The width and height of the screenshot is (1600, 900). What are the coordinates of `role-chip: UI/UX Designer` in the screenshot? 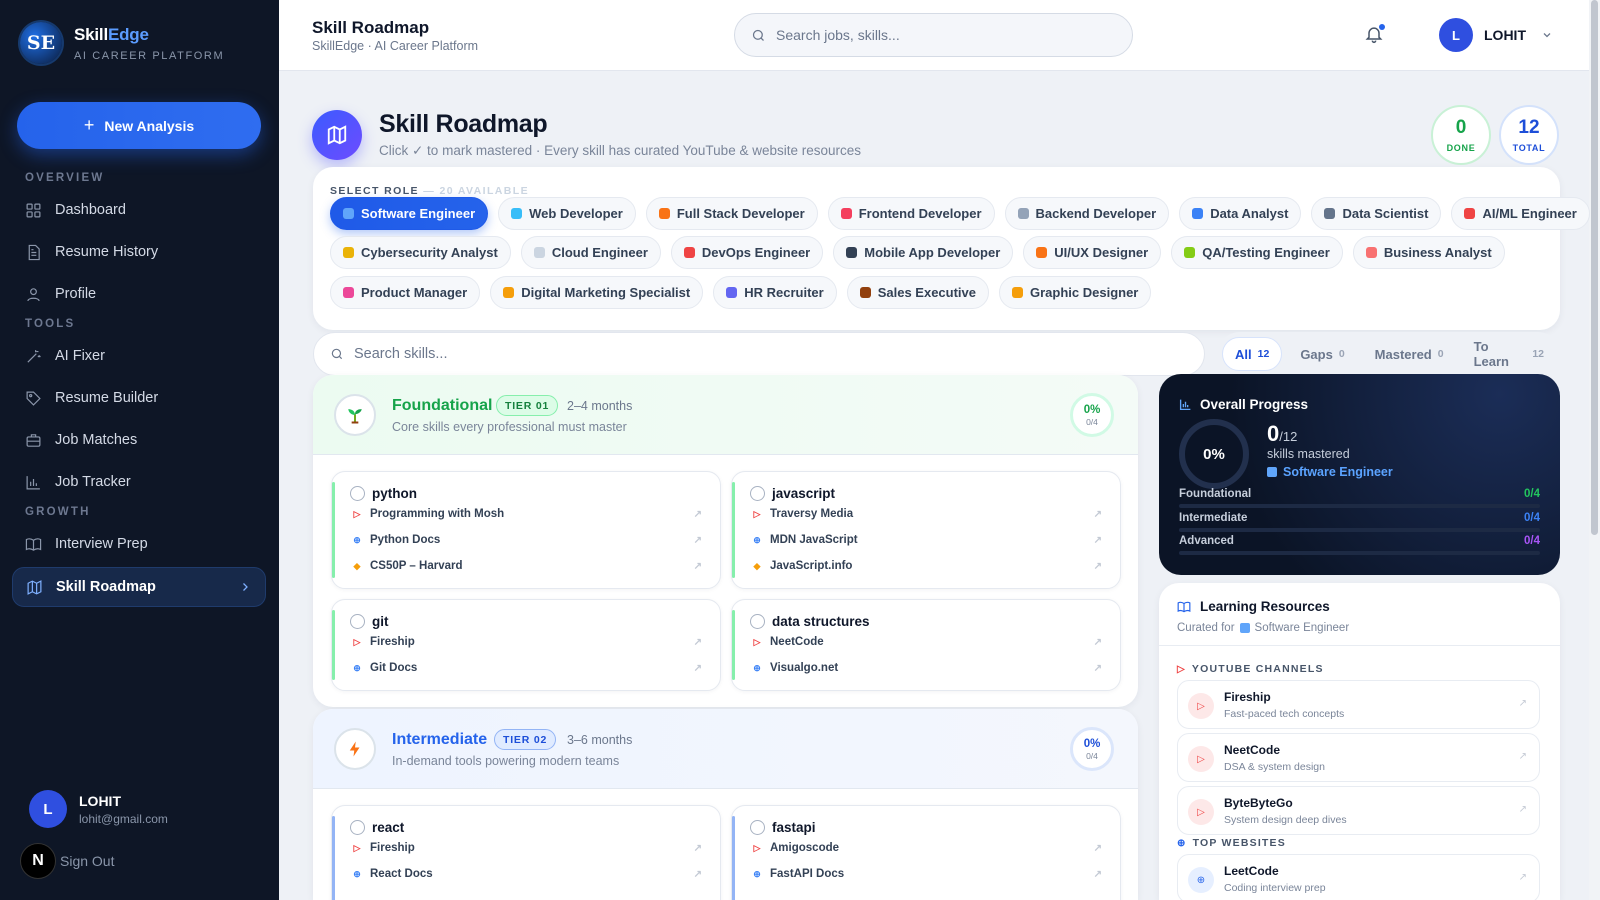 It's located at (1092, 252).